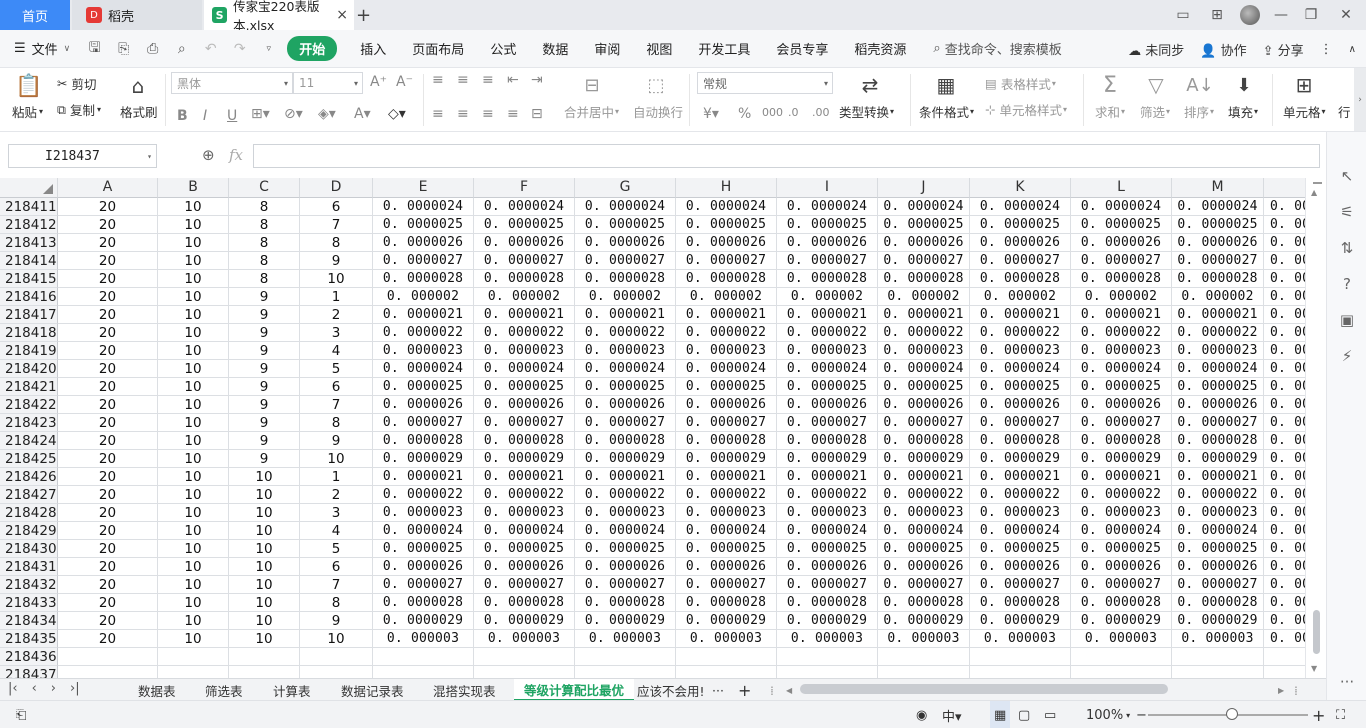  What do you see at coordinates (984, 689) in the screenshot?
I see `horizontal-scroll-thumb` at bounding box center [984, 689].